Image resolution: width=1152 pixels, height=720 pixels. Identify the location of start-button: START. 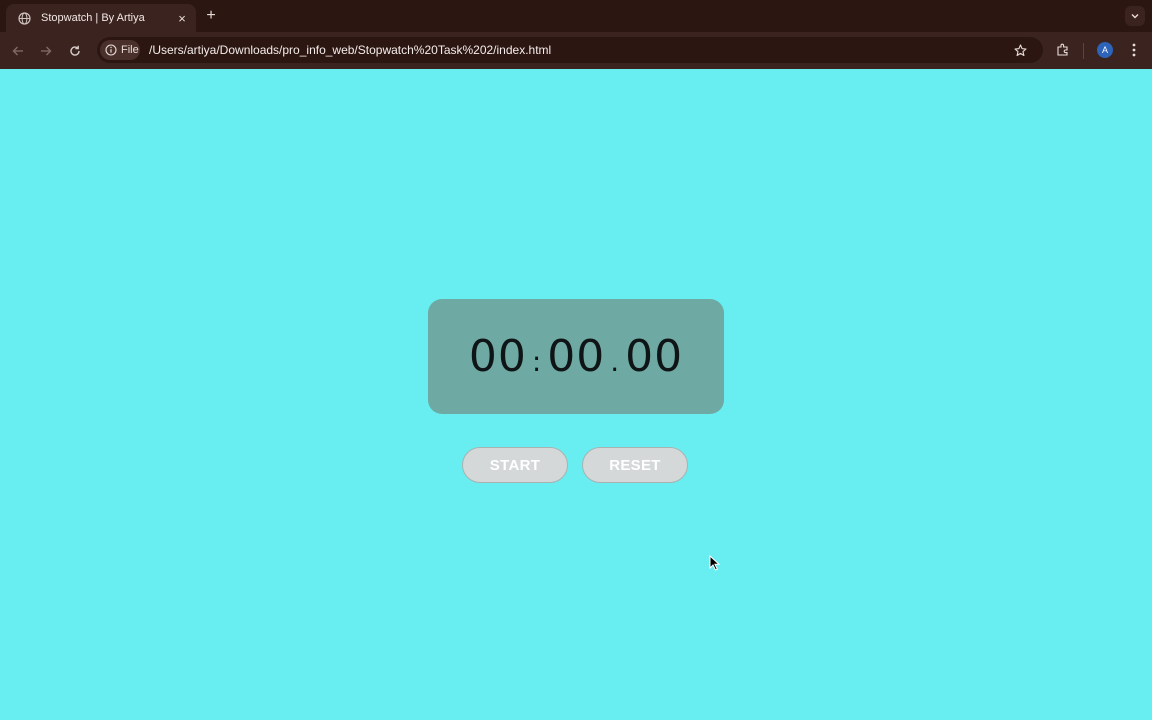
(515, 465).